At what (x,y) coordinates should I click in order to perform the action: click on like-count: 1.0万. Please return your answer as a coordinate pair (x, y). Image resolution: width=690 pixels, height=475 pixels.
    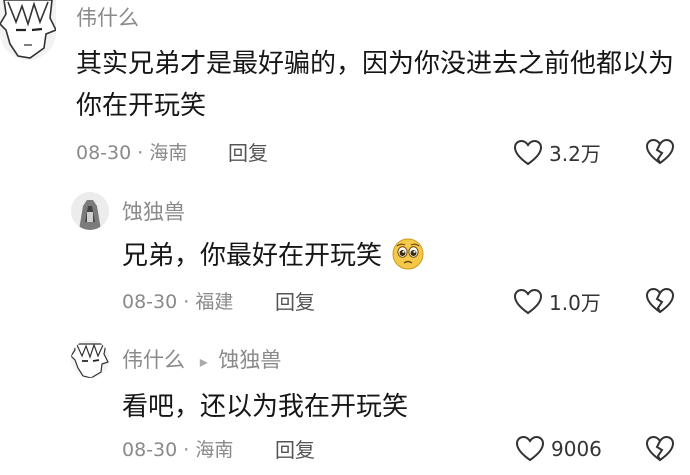
    Looking at the image, I should click on (575, 303).